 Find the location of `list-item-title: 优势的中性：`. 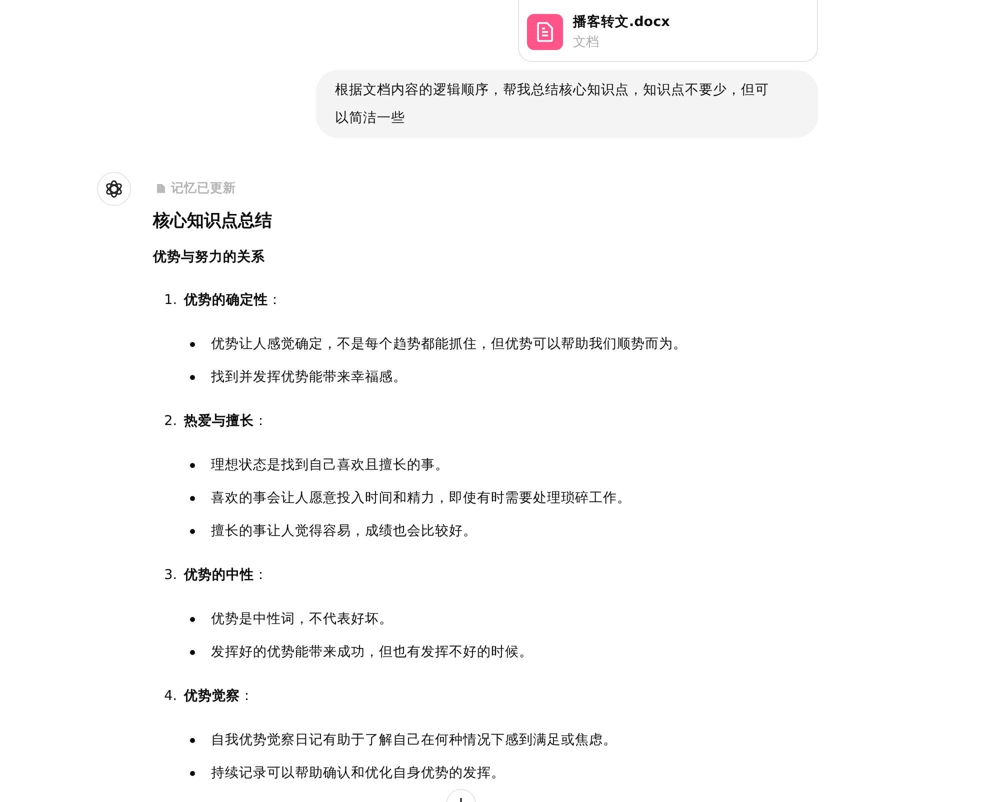

list-item-title: 优势的中性： is located at coordinates (226, 575).